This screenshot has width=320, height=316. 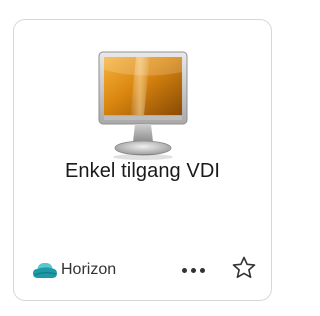 I want to click on card-footer: Horizon, so click(x=142, y=270).